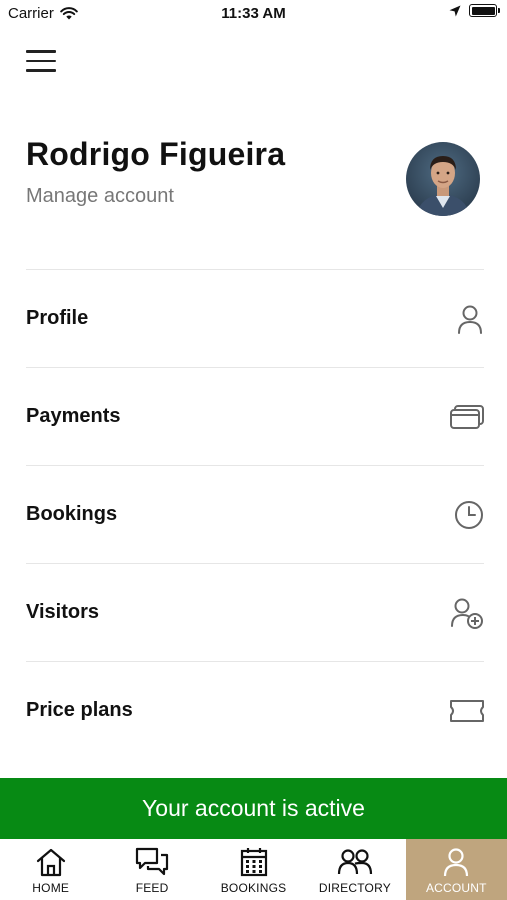 The height and width of the screenshot is (900, 507). I want to click on menu-item-bookings: Bookings, so click(255, 514).